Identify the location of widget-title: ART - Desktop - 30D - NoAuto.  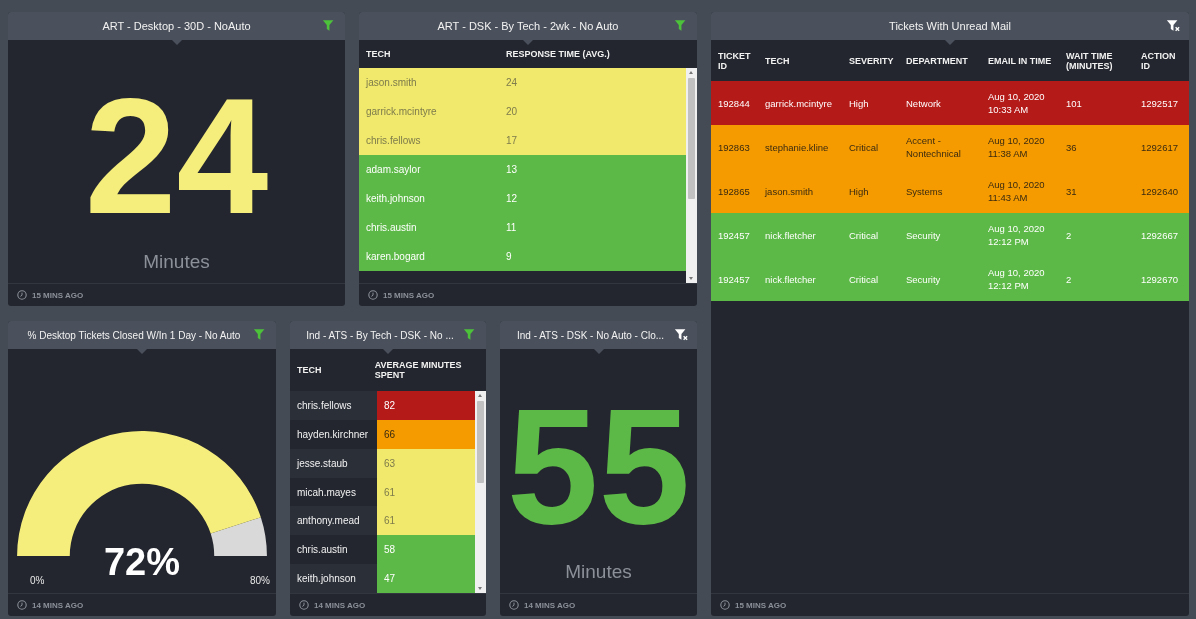
(176, 26).